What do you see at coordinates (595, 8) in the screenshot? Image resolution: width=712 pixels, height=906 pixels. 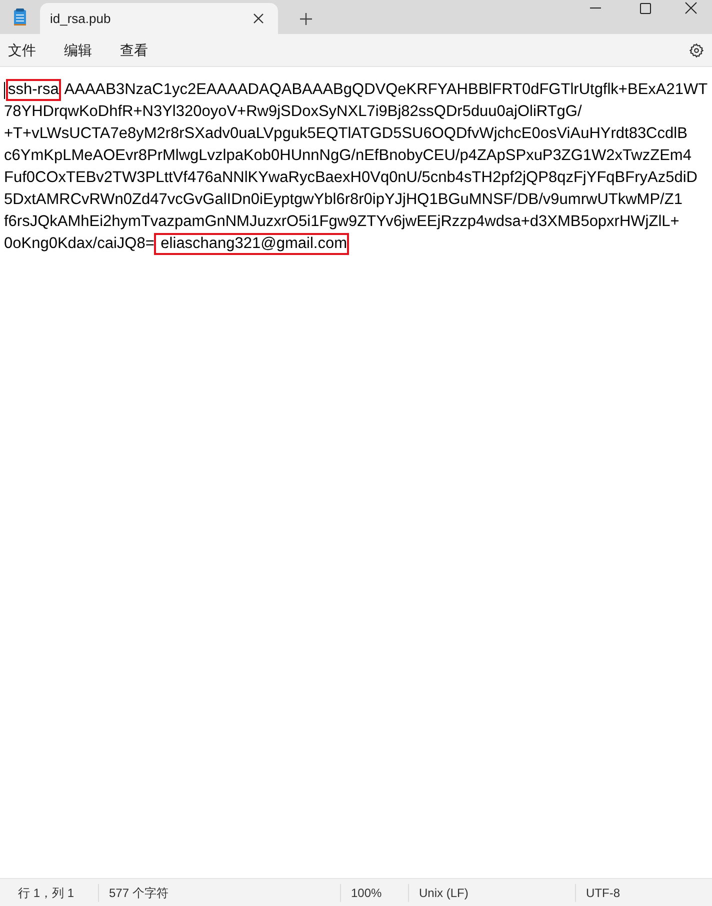 I see `minimize-icon` at bounding box center [595, 8].